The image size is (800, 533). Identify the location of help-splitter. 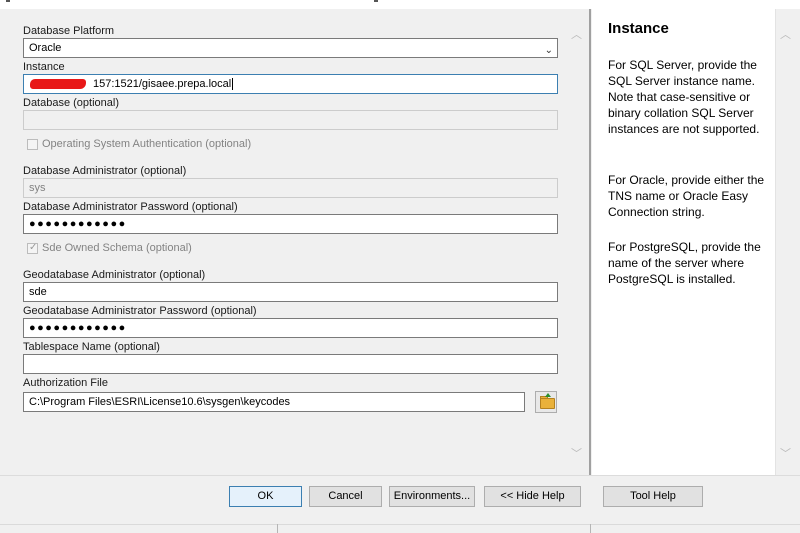
(590, 242).